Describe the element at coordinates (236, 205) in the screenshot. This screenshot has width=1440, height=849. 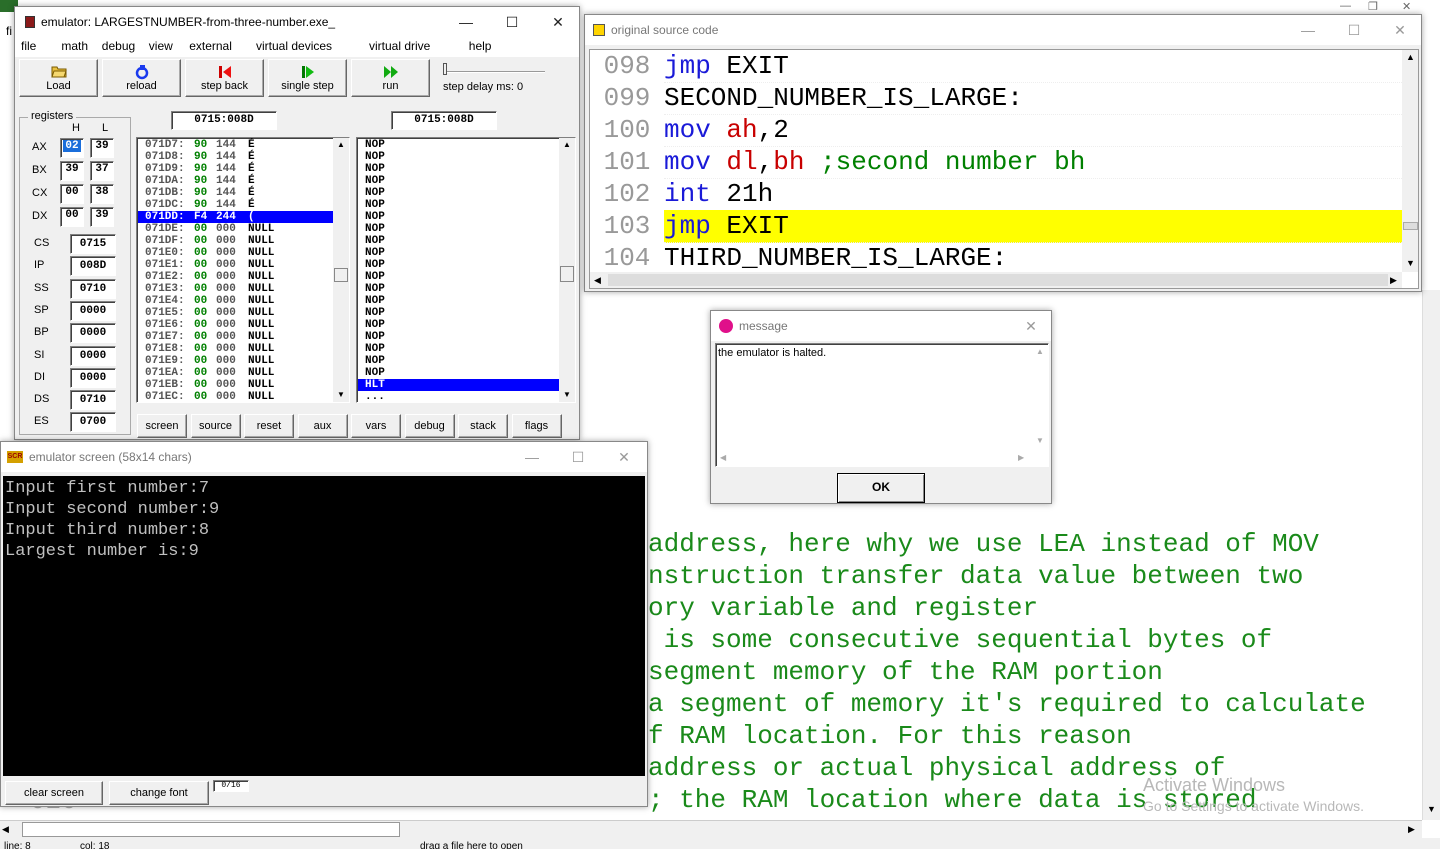
I see `memory-row: 071DC: 90 144 É` at that location.